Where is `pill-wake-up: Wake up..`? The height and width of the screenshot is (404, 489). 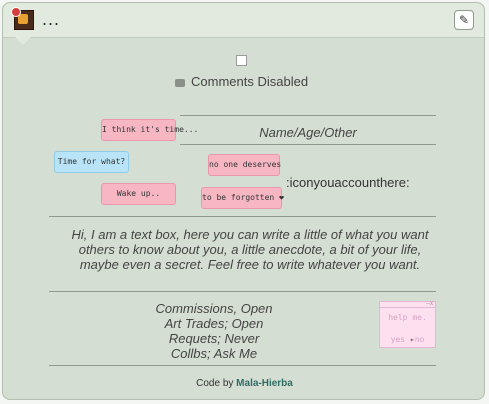 pill-wake-up: Wake up.. is located at coordinates (138, 194).